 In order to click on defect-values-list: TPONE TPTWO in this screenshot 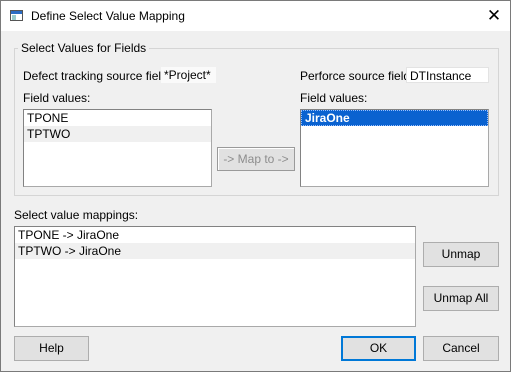, I will do `click(117, 148)`.